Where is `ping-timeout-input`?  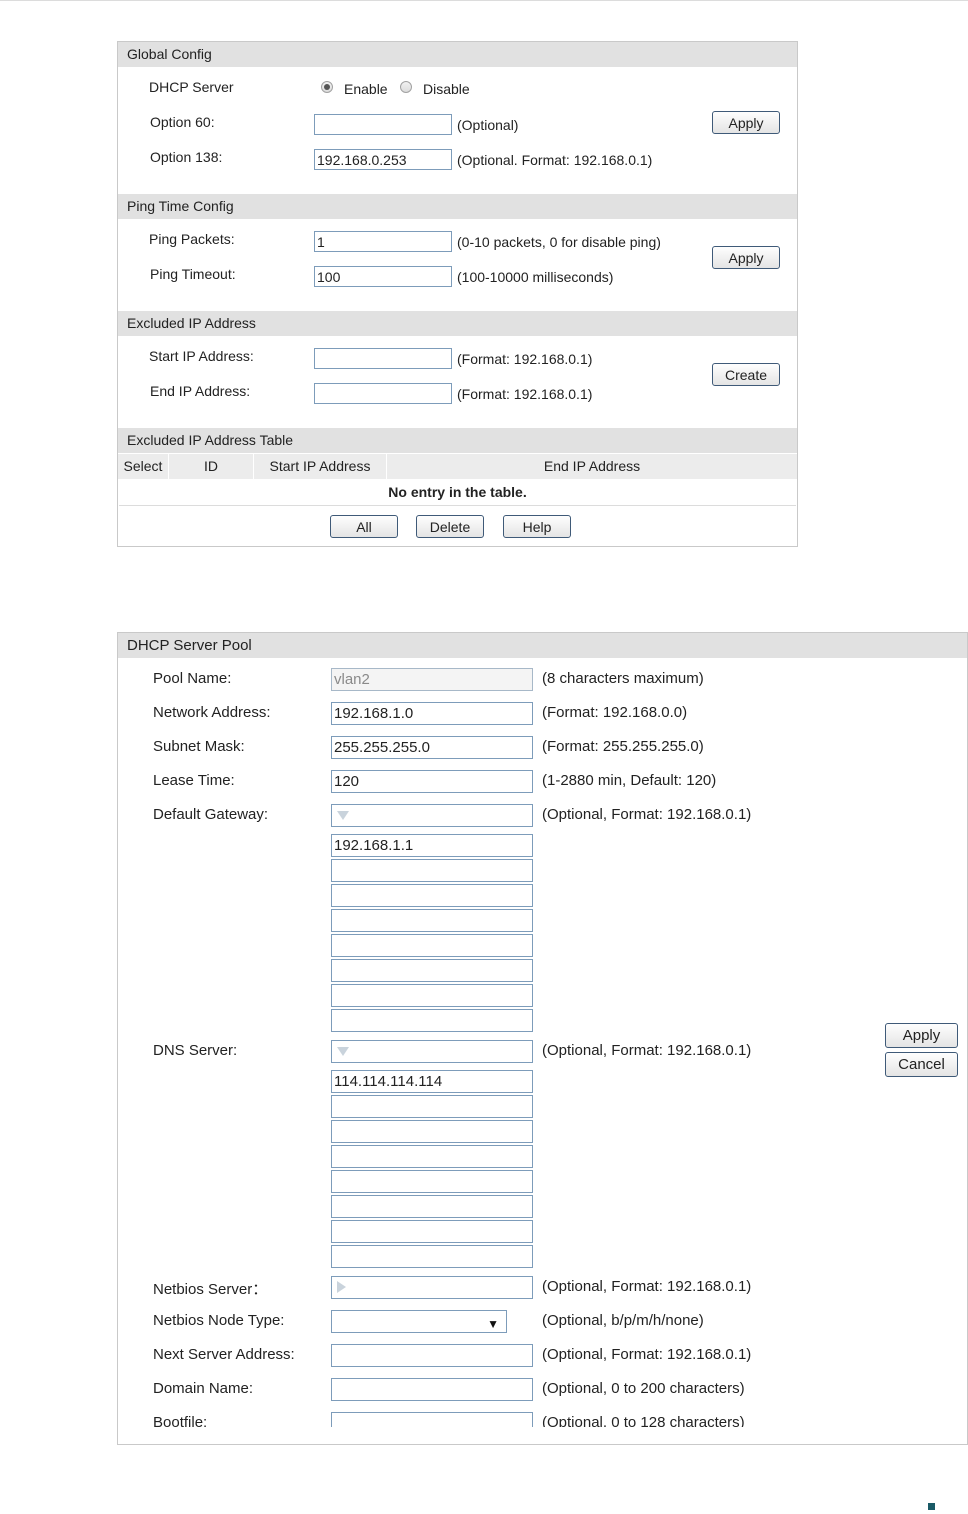
ping-timeout-input is located at coordinates (383, 276).